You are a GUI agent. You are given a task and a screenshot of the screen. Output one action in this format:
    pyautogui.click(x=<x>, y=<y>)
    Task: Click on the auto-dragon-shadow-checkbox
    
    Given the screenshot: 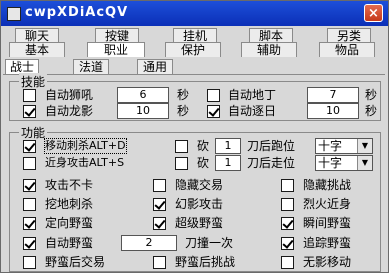 What is the action you would take?
    pyautogui.click(x=29, y=111)
    